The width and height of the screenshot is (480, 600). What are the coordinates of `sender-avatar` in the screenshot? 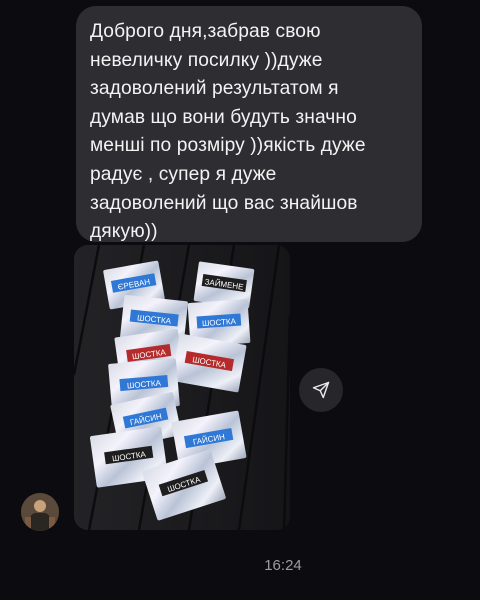 It's located at (40, 512).